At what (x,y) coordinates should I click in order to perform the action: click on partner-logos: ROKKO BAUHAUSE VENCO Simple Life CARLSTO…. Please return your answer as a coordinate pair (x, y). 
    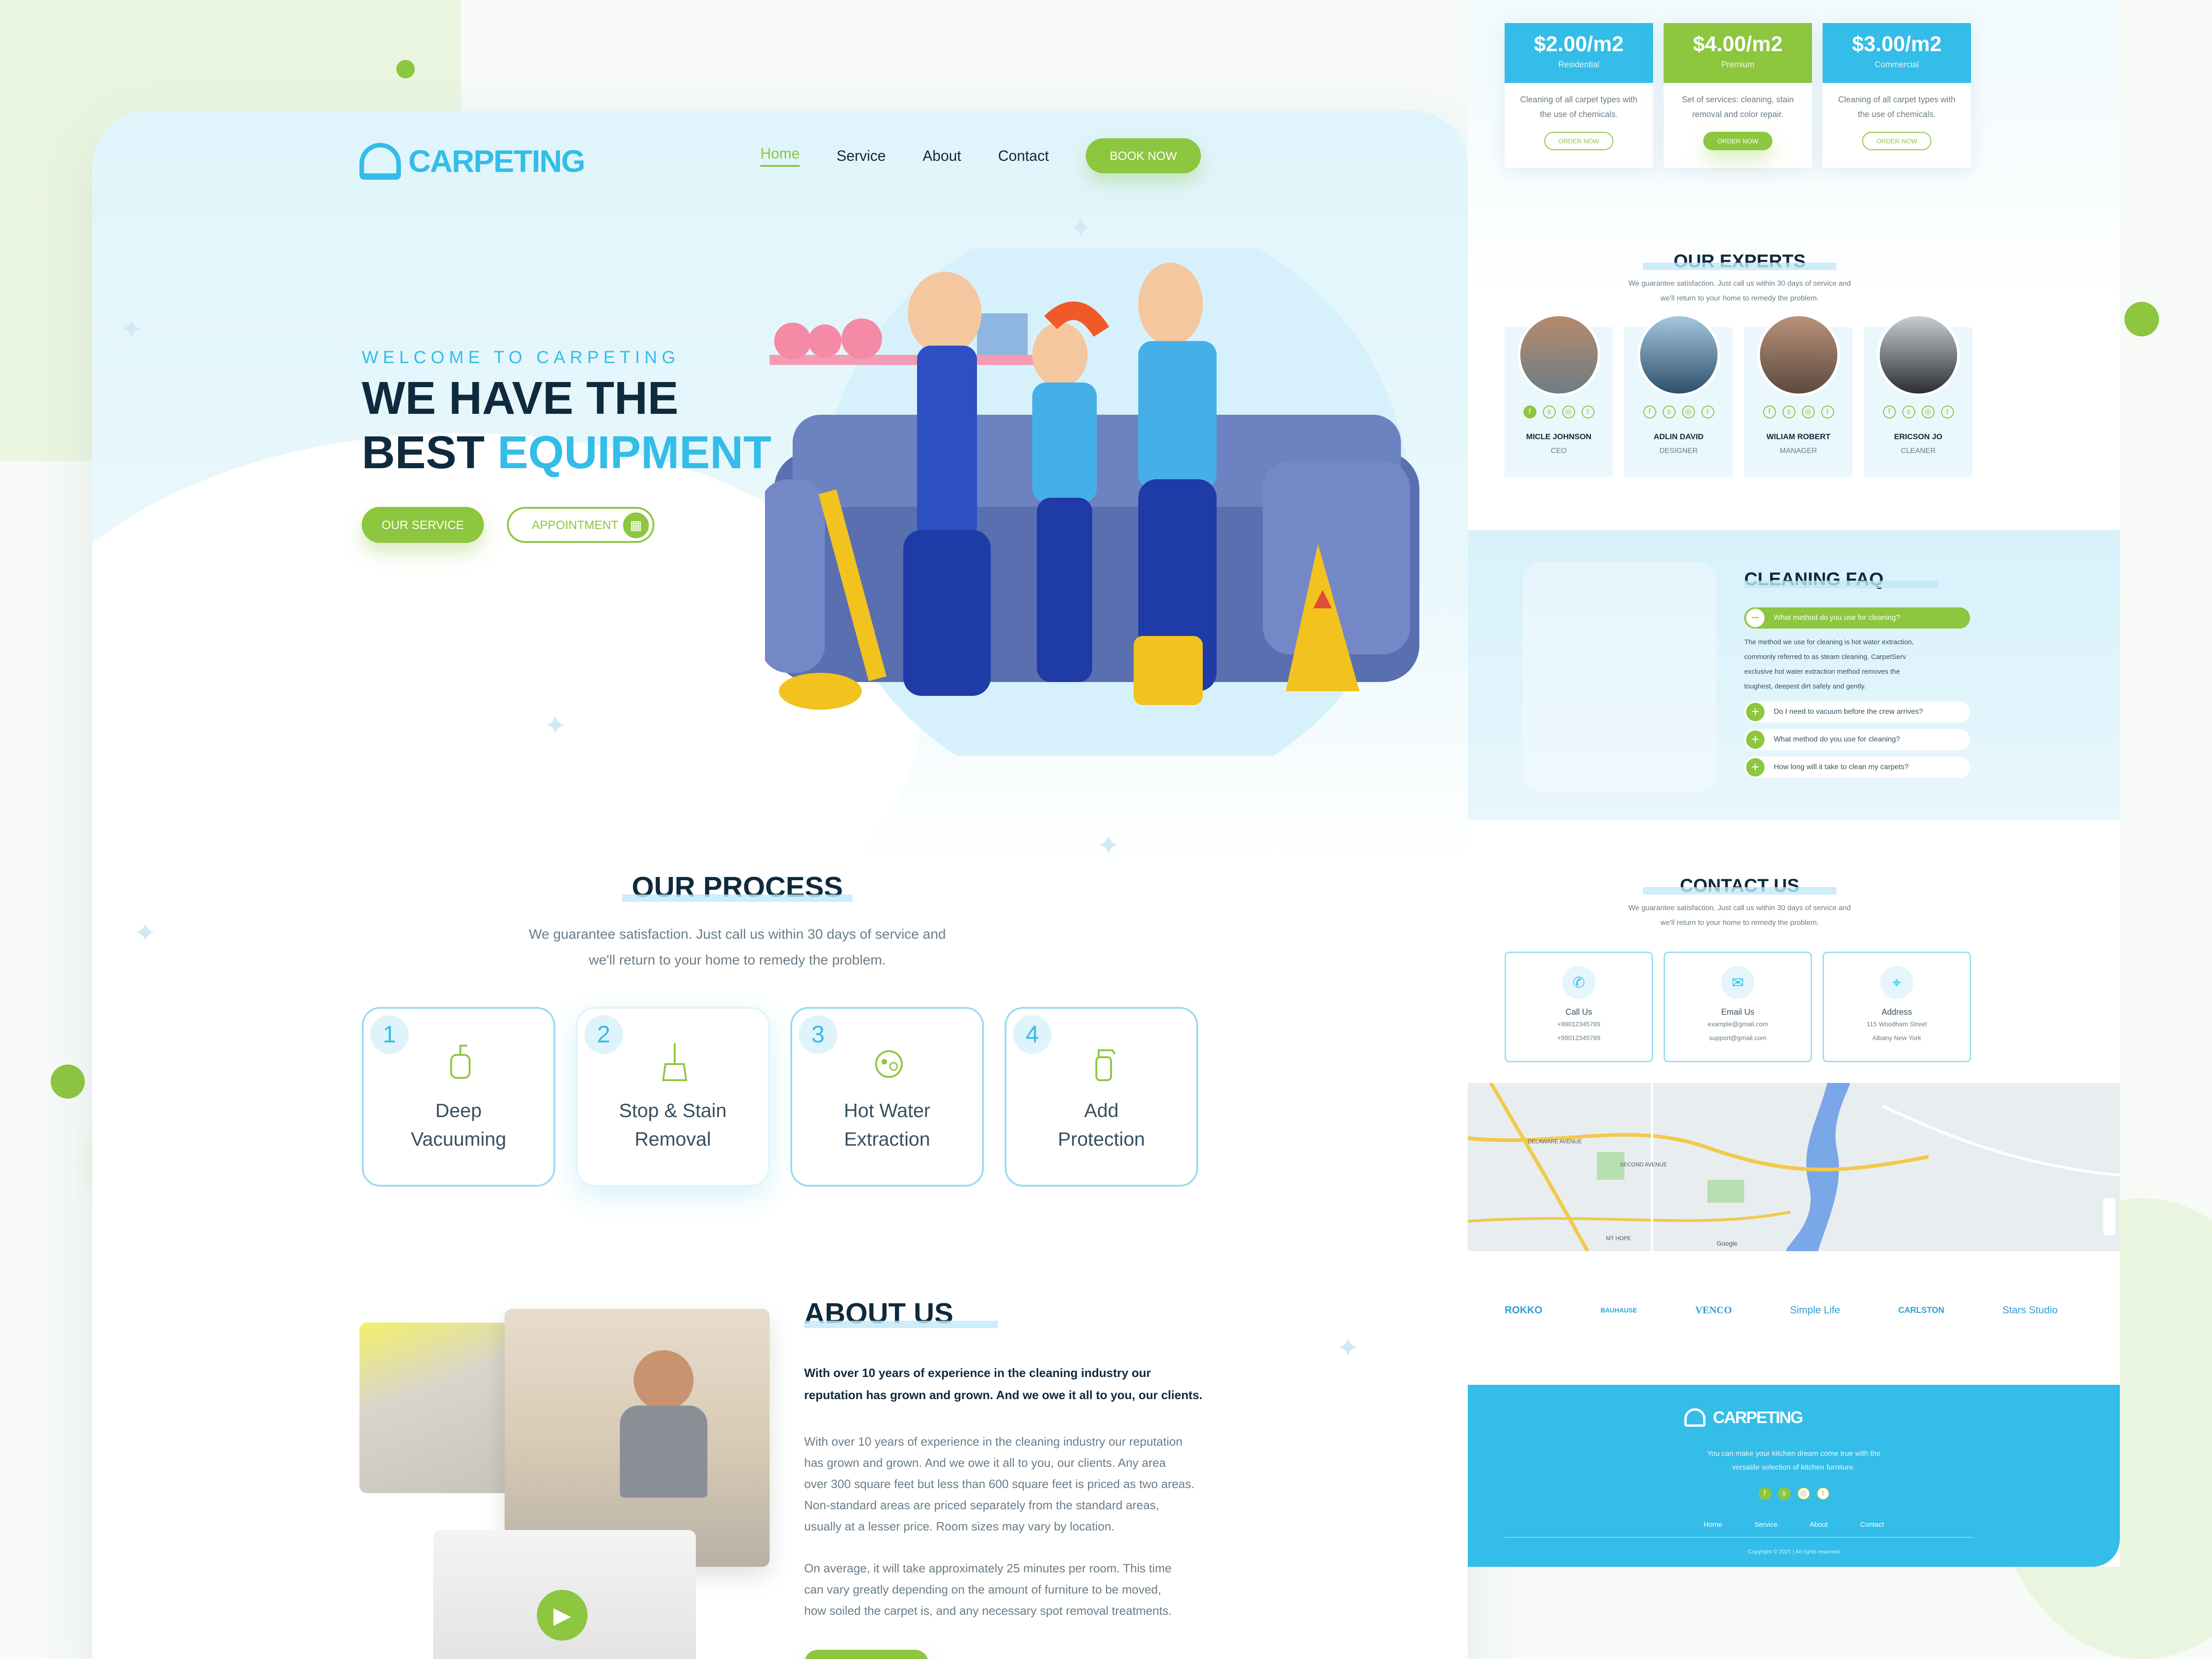
    Looking at the image, I should click on (1781, 1310).